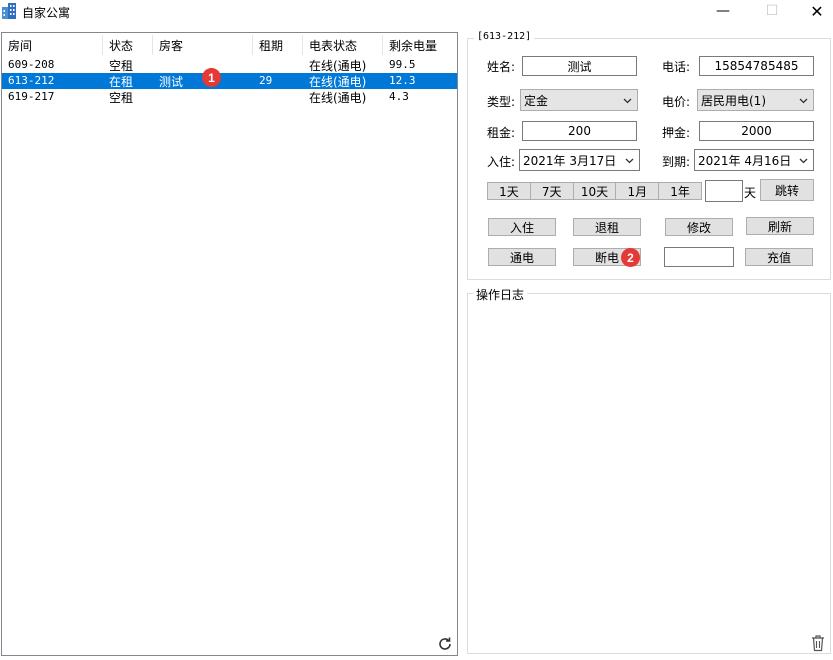 The image size is (833, 660). Describe the element at coordinates (266, 80) in the screenshot. I see `cell-term: 29` at that location.